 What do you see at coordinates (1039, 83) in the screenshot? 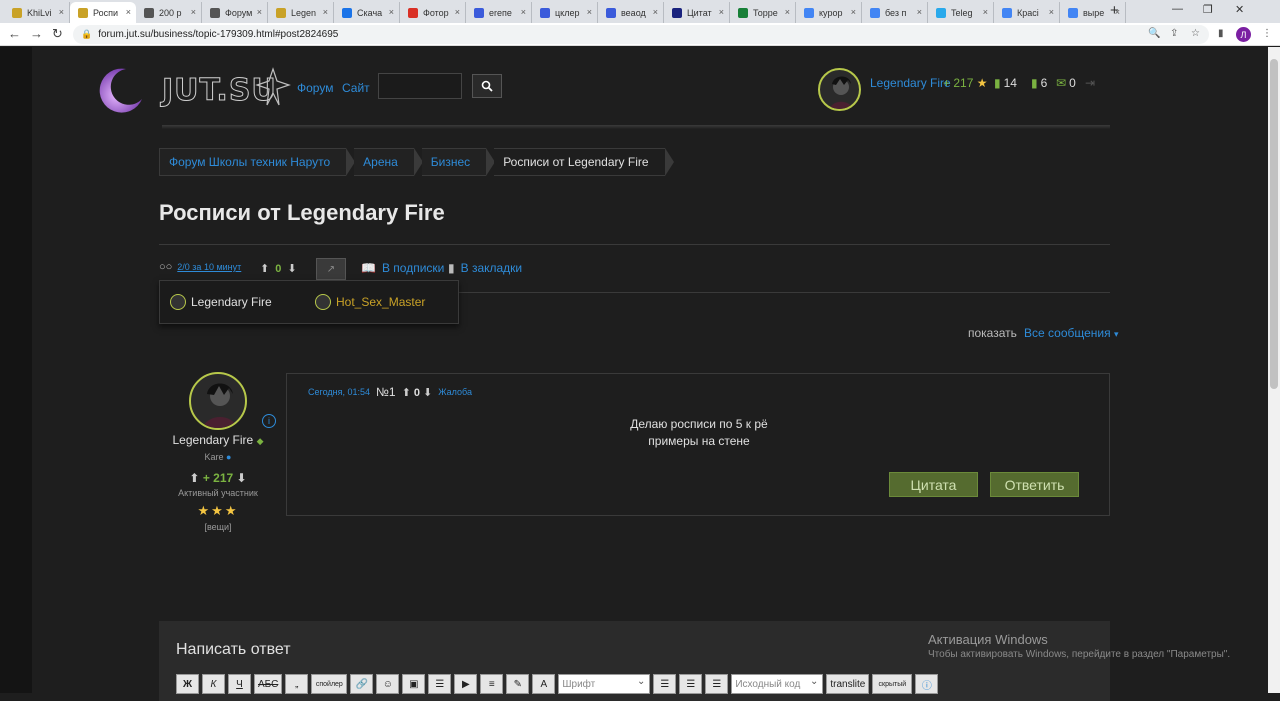
I see `bookmarks-link: ▮ 6` at bounding box center [1039, 83].